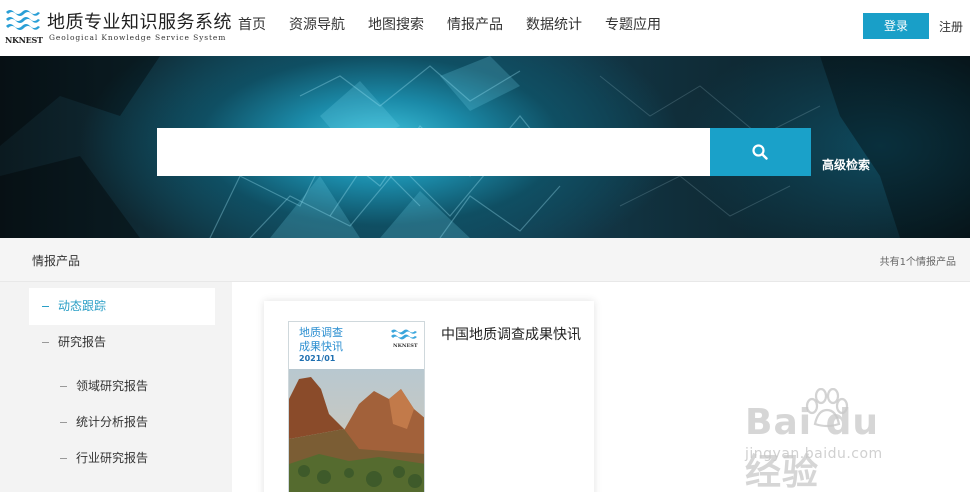 This screenshot has height=492, width=970. I want to click on product-cover: 地质调查 成果快讯 2021/01 NKNEST, so click(356, 406).